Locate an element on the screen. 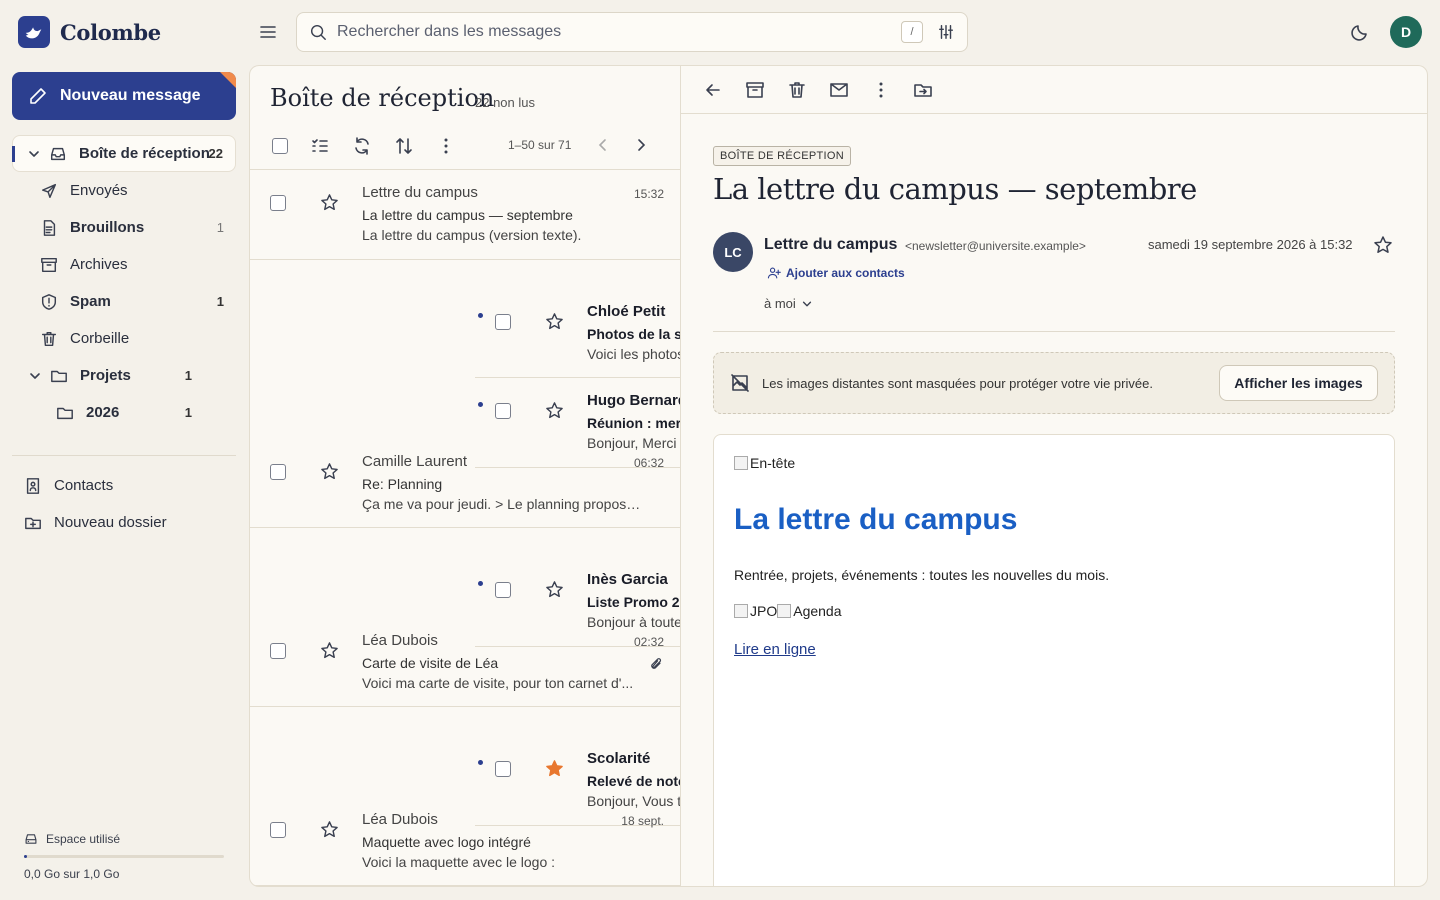  select-all-checkbox is located at coordinates (280, 146).